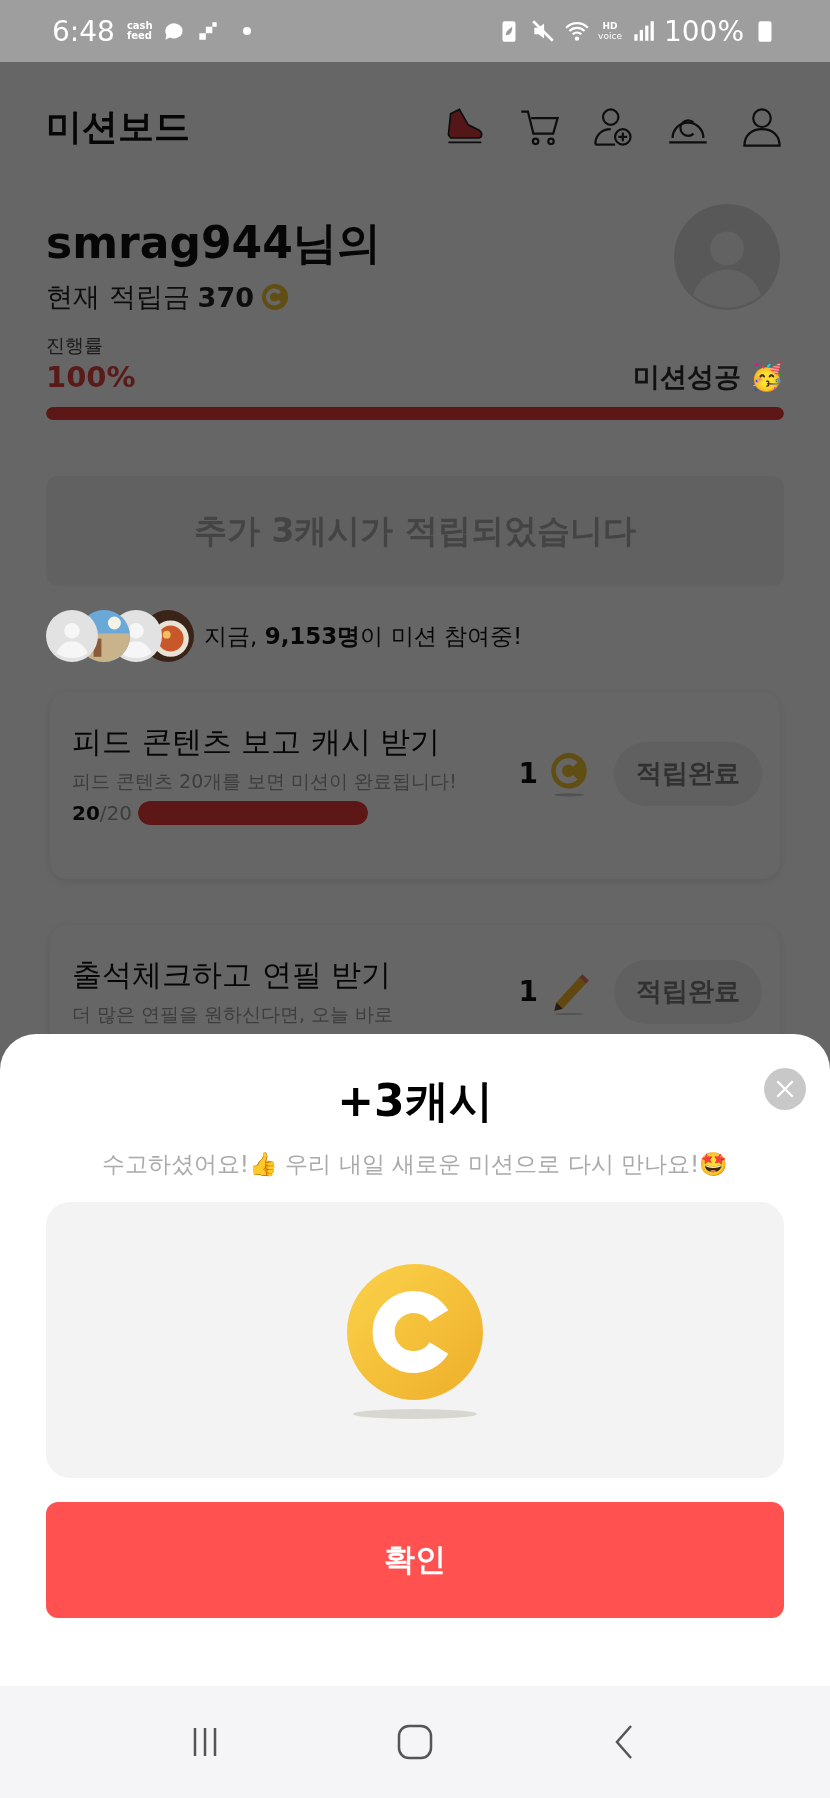 This screenshot has width=830, height=1798. I want to click on battery-percent: 100%, so click(703, 31).